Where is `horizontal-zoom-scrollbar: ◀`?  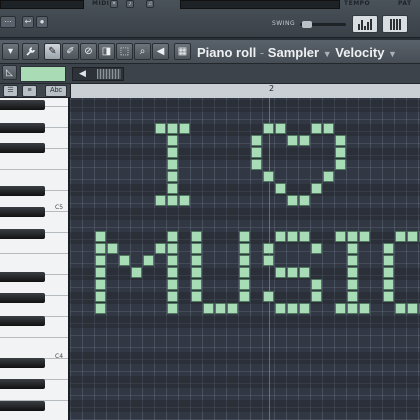
horizontal-zoom-scrollbar: ◀ is located at coordinates (98, 74).